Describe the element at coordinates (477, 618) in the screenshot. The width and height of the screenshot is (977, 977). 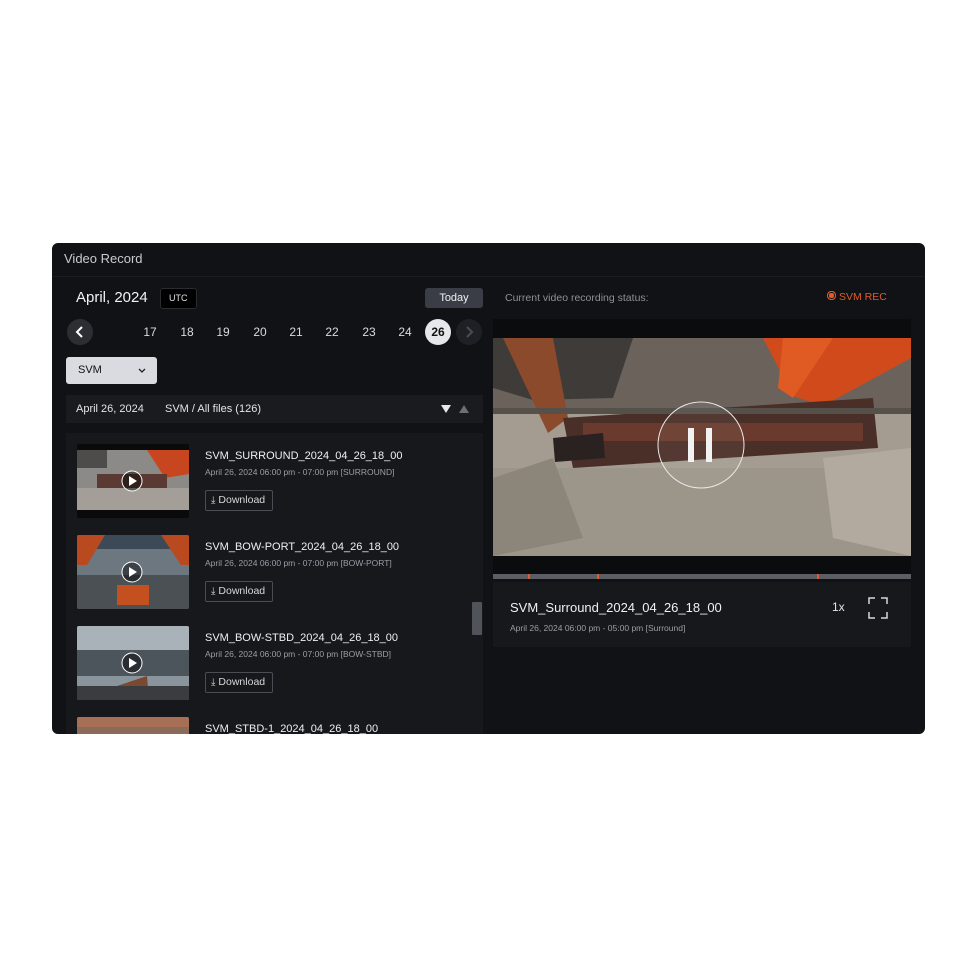
I see `file-list-scrollbar` at that location.